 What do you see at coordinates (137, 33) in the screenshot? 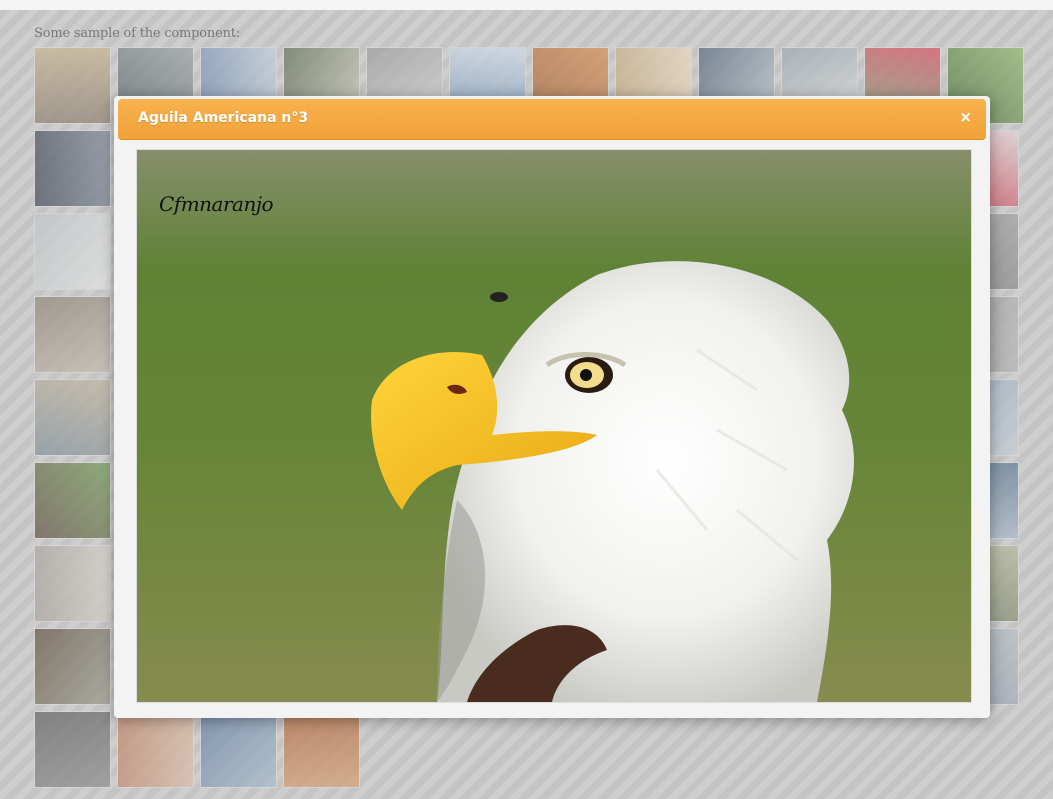
I see `gallery-caption: Some sample of the component:` at bounding box center [137, 33].